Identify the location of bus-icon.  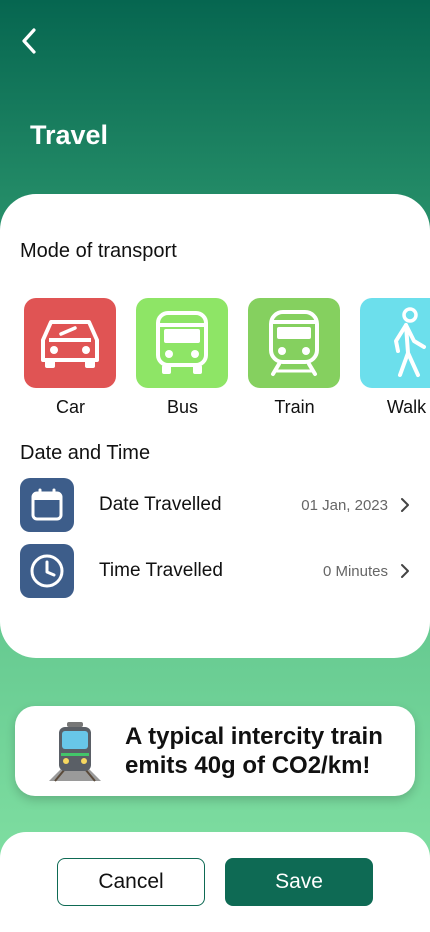
(182, 342).